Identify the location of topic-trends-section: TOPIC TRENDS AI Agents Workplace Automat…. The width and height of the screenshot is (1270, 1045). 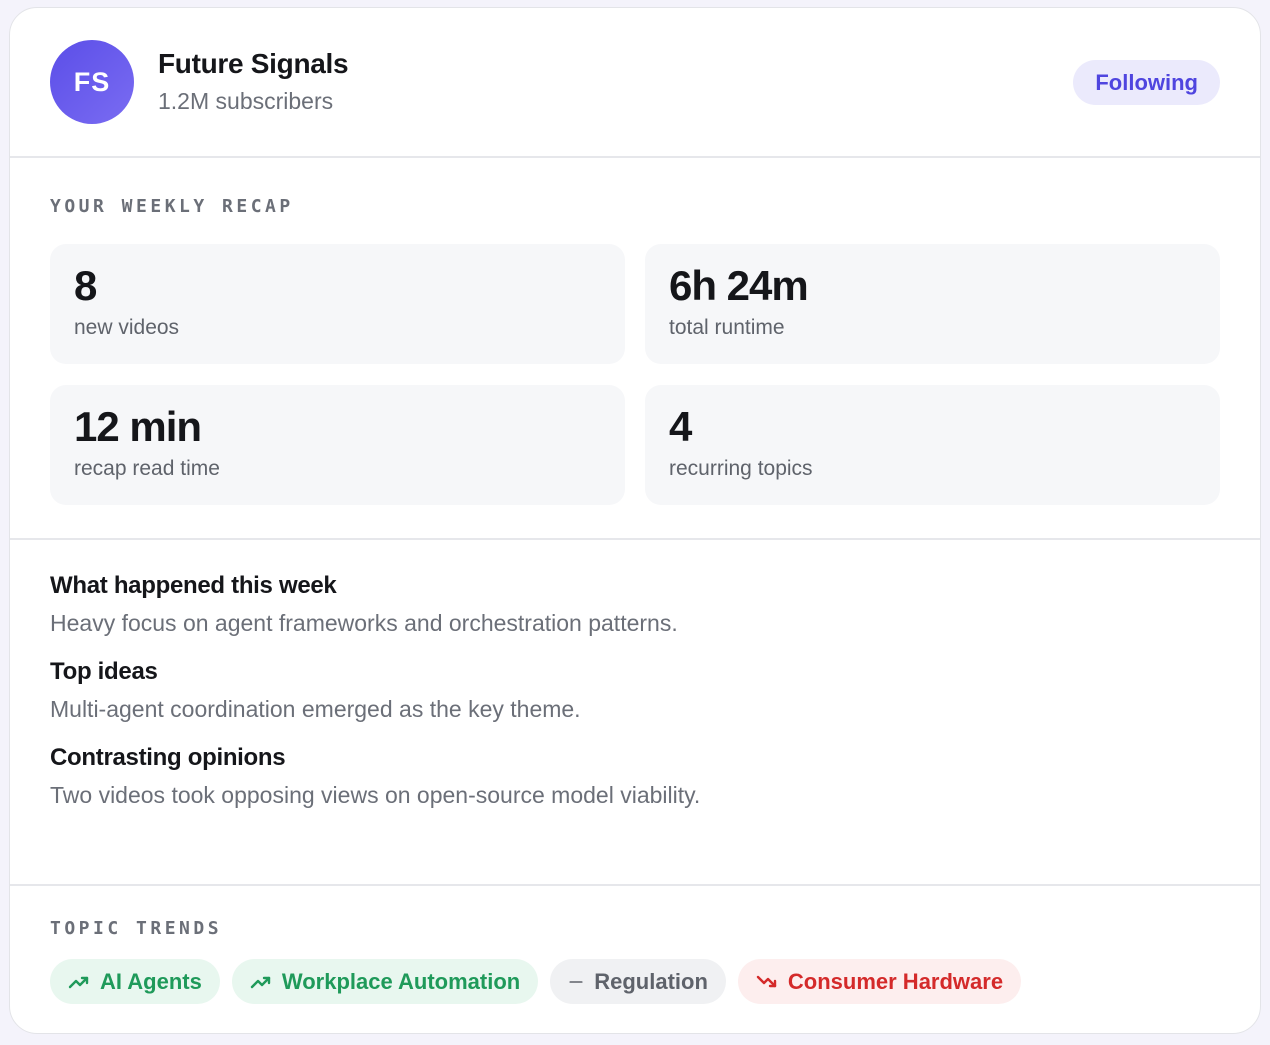
(635, 959).